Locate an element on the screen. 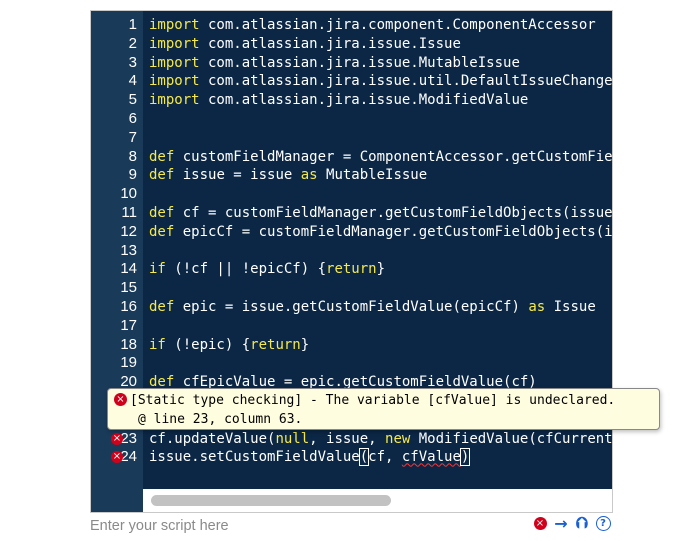  next-error-button: → is located at coordinates (561, 523).